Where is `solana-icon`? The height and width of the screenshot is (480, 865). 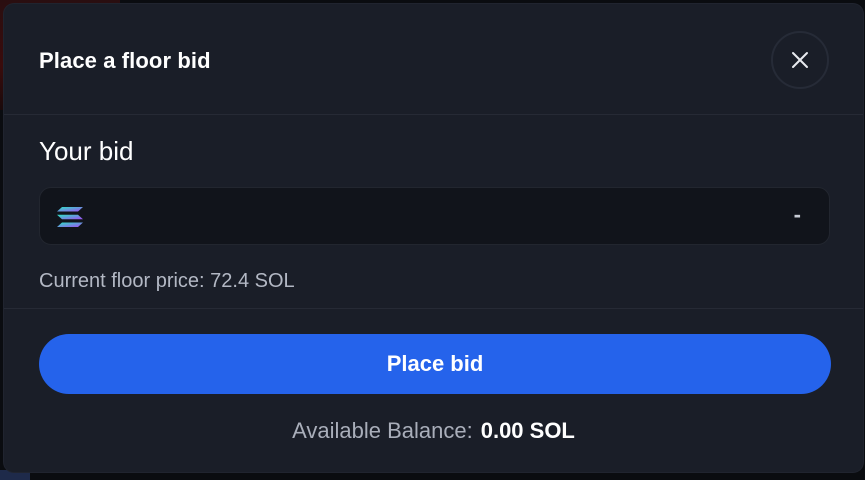
solana-icon is located at coordinates (70, 217).